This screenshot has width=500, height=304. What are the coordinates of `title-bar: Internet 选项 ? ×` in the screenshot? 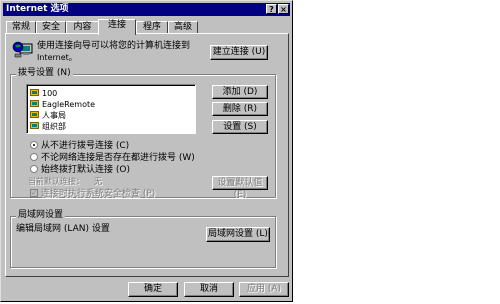 It's located at (146, 9).